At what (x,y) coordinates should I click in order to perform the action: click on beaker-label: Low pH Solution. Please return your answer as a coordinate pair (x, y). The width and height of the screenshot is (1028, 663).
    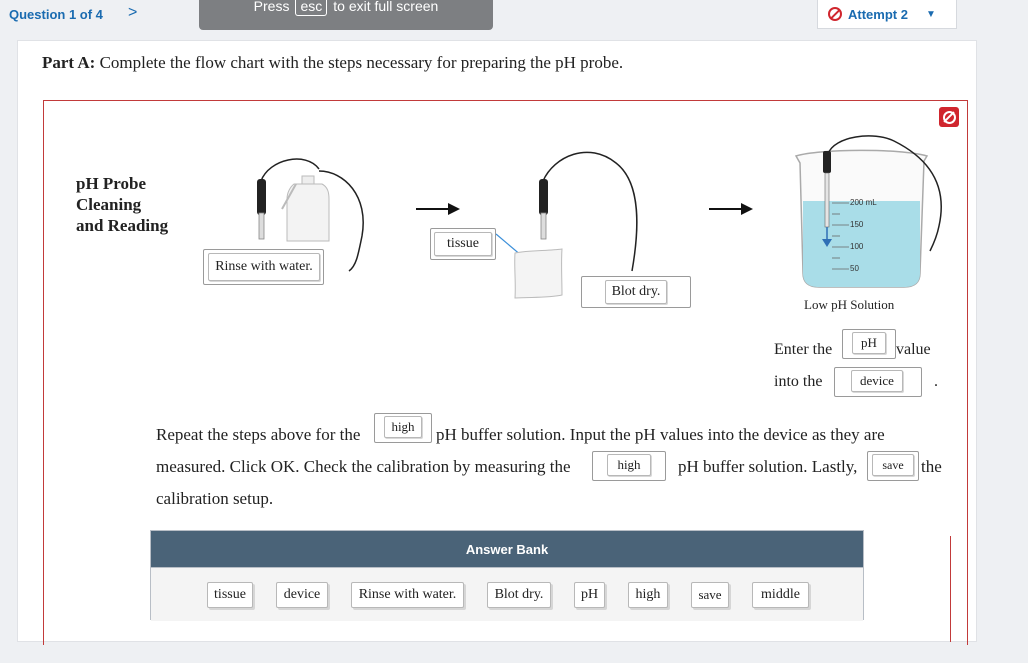
    Looking at the image, I should click on (849, 304).